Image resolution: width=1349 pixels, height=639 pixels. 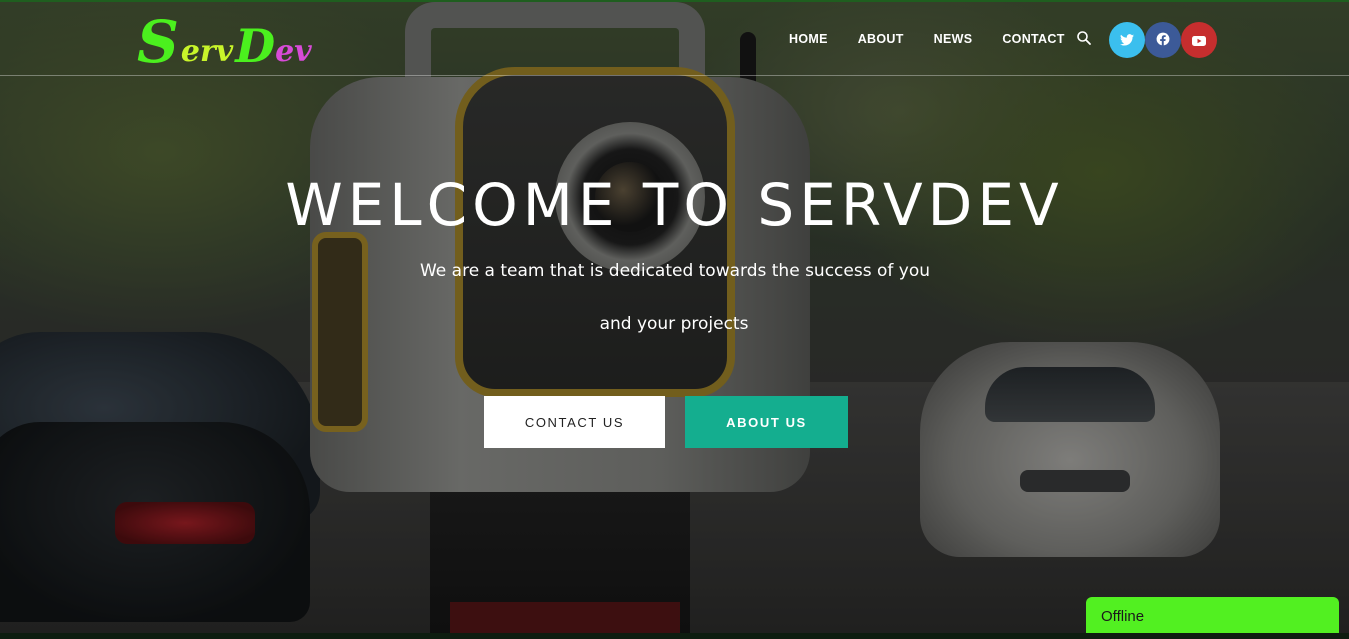 I want to click on twitter-button, so click(x=1127, y=40).